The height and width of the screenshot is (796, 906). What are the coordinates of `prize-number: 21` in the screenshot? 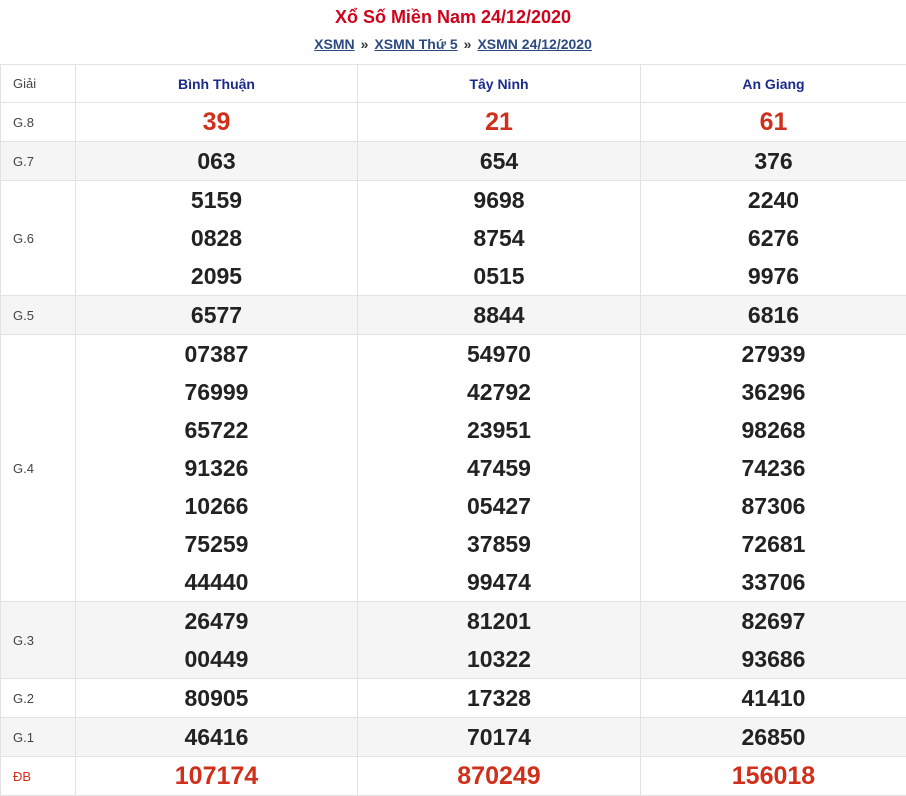 It's located at (499, 122).